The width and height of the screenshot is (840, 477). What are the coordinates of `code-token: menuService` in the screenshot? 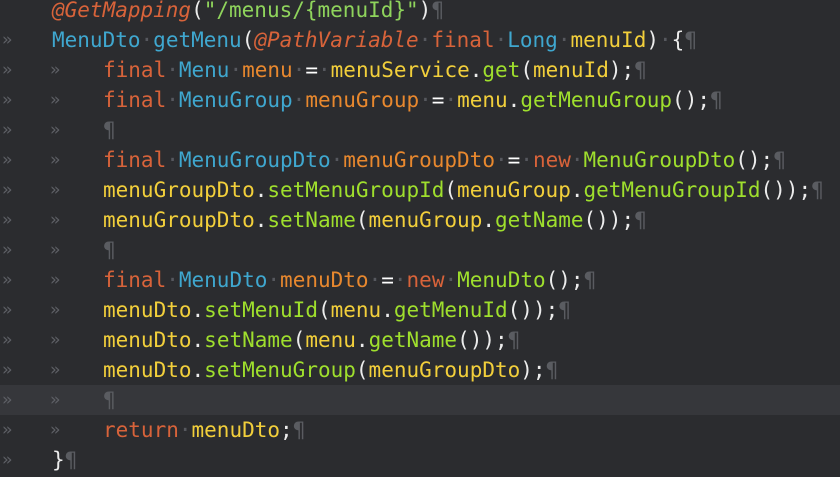 It's located at (400, 70).